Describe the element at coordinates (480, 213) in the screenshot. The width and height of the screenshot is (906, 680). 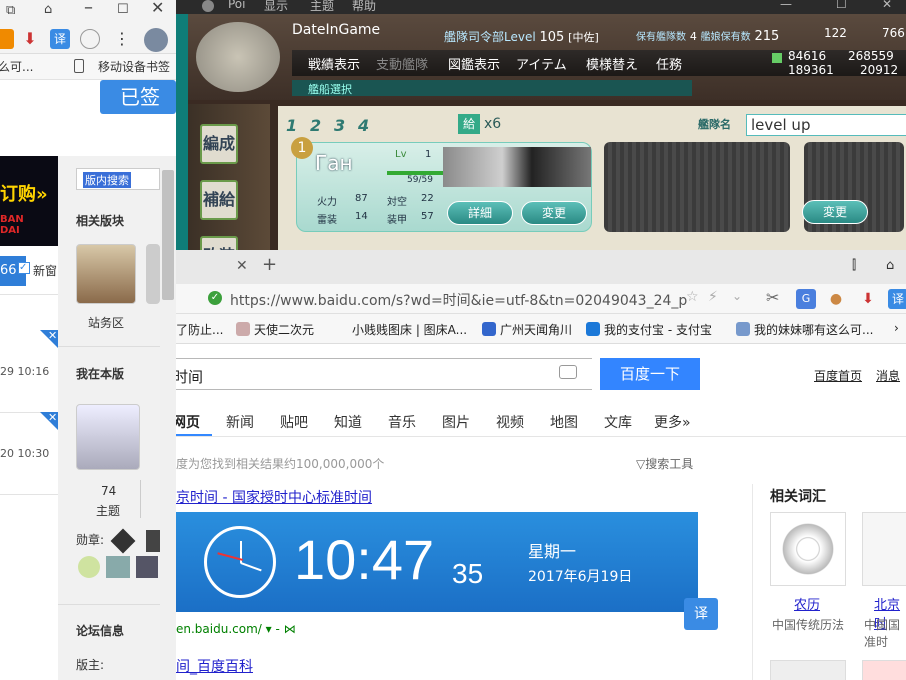
I see `detail-button: 詳細` at that location.